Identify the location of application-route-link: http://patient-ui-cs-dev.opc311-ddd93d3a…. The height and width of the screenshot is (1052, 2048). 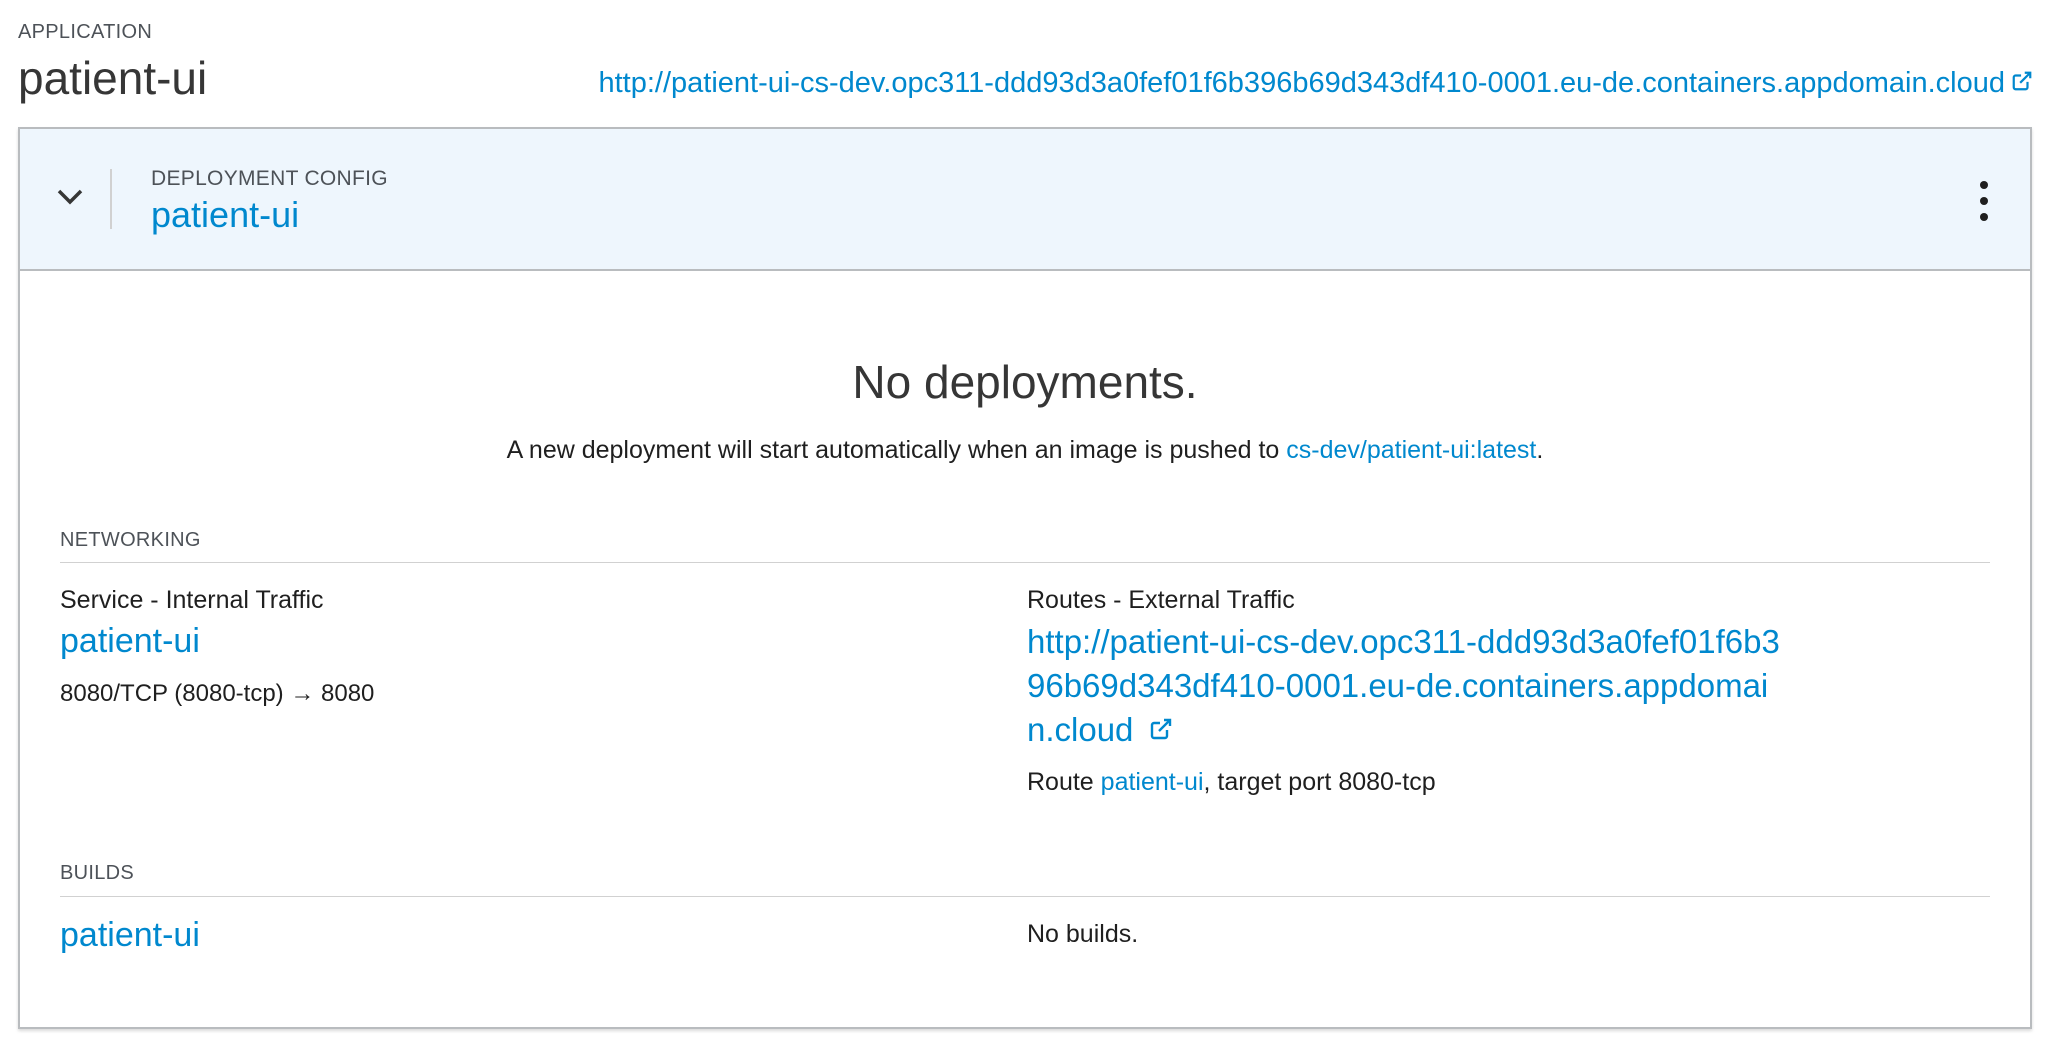
(1316, 83).